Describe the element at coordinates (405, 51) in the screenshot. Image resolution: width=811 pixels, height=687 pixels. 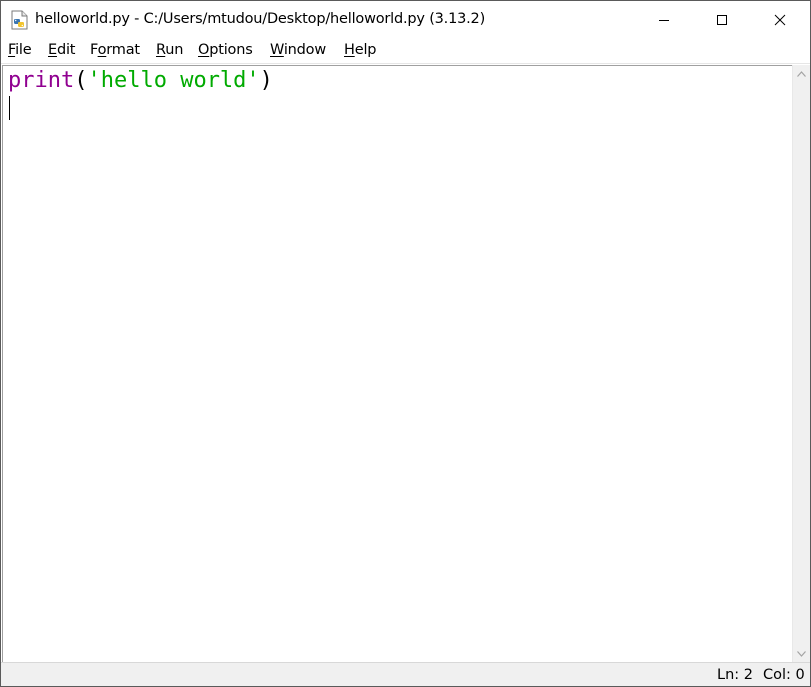
I see `menu-bar: File Edit Format Run Options Window Help` at that location.